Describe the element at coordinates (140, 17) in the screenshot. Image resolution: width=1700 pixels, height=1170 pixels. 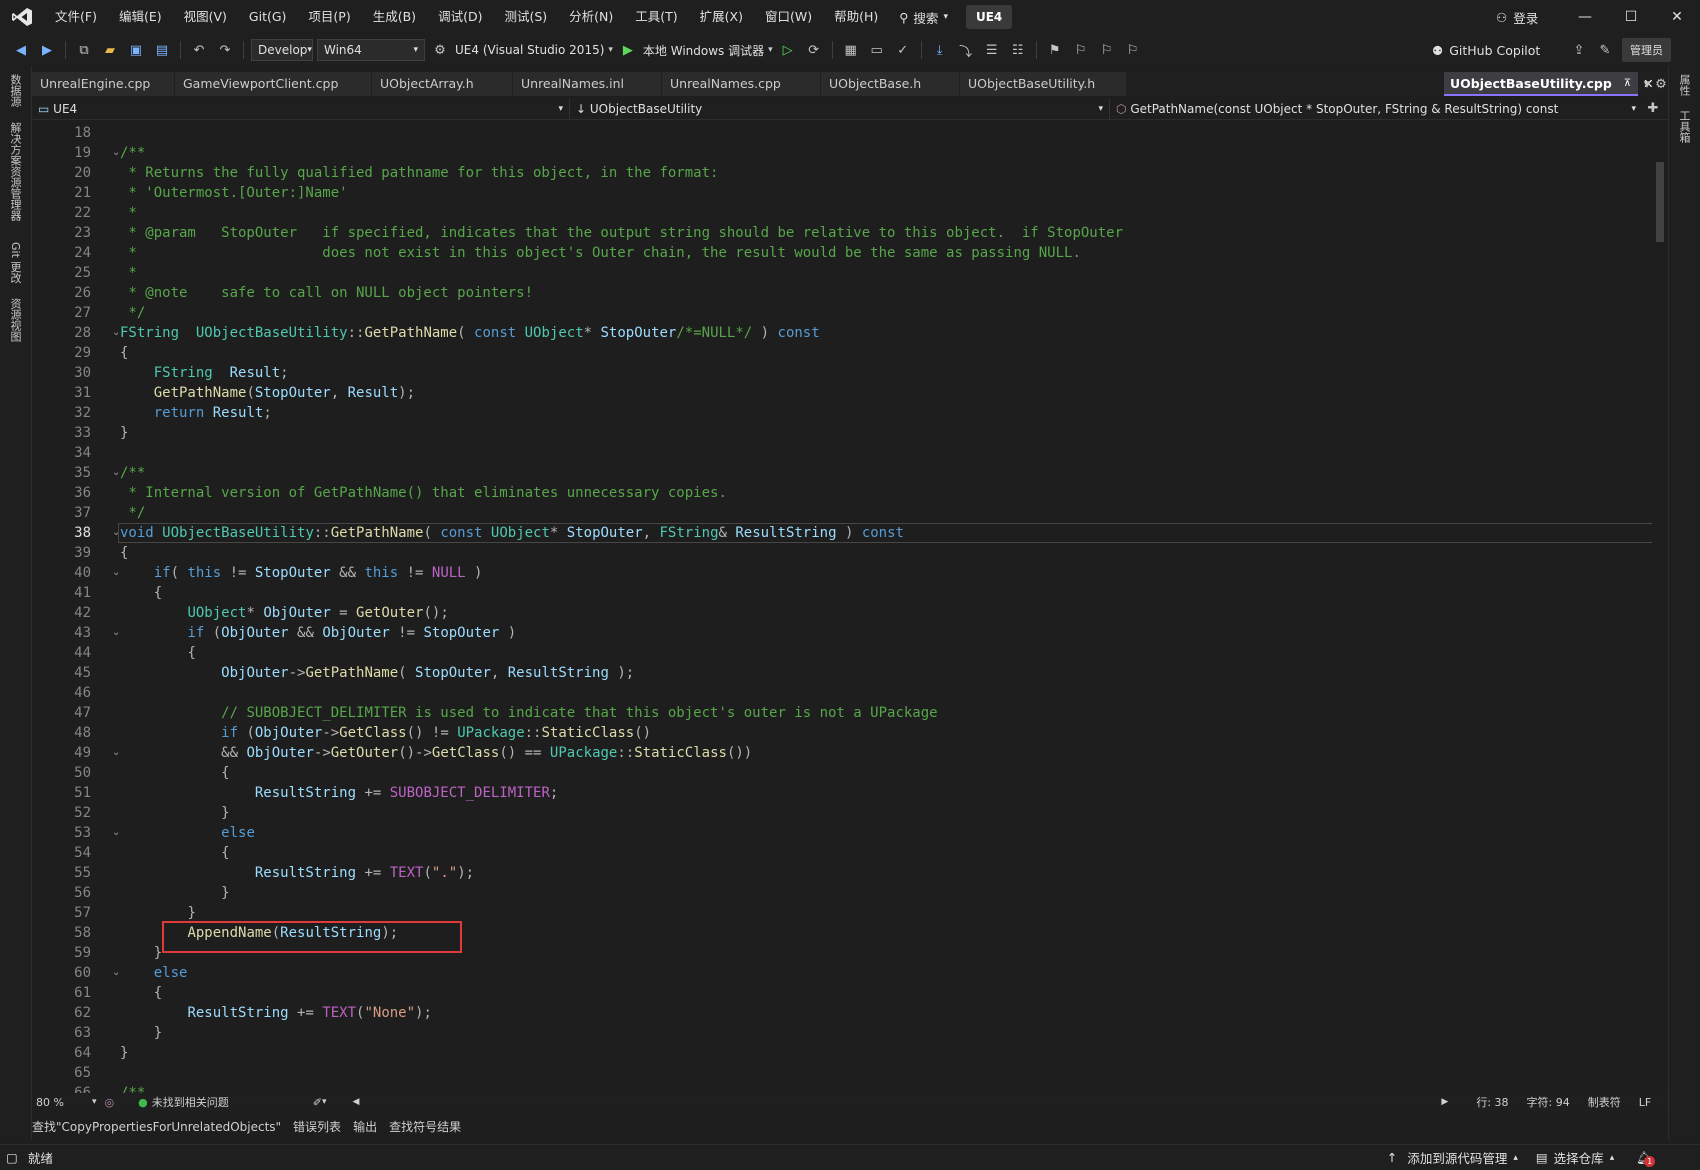
I see `menu-item: 编辑(E)` at that location.